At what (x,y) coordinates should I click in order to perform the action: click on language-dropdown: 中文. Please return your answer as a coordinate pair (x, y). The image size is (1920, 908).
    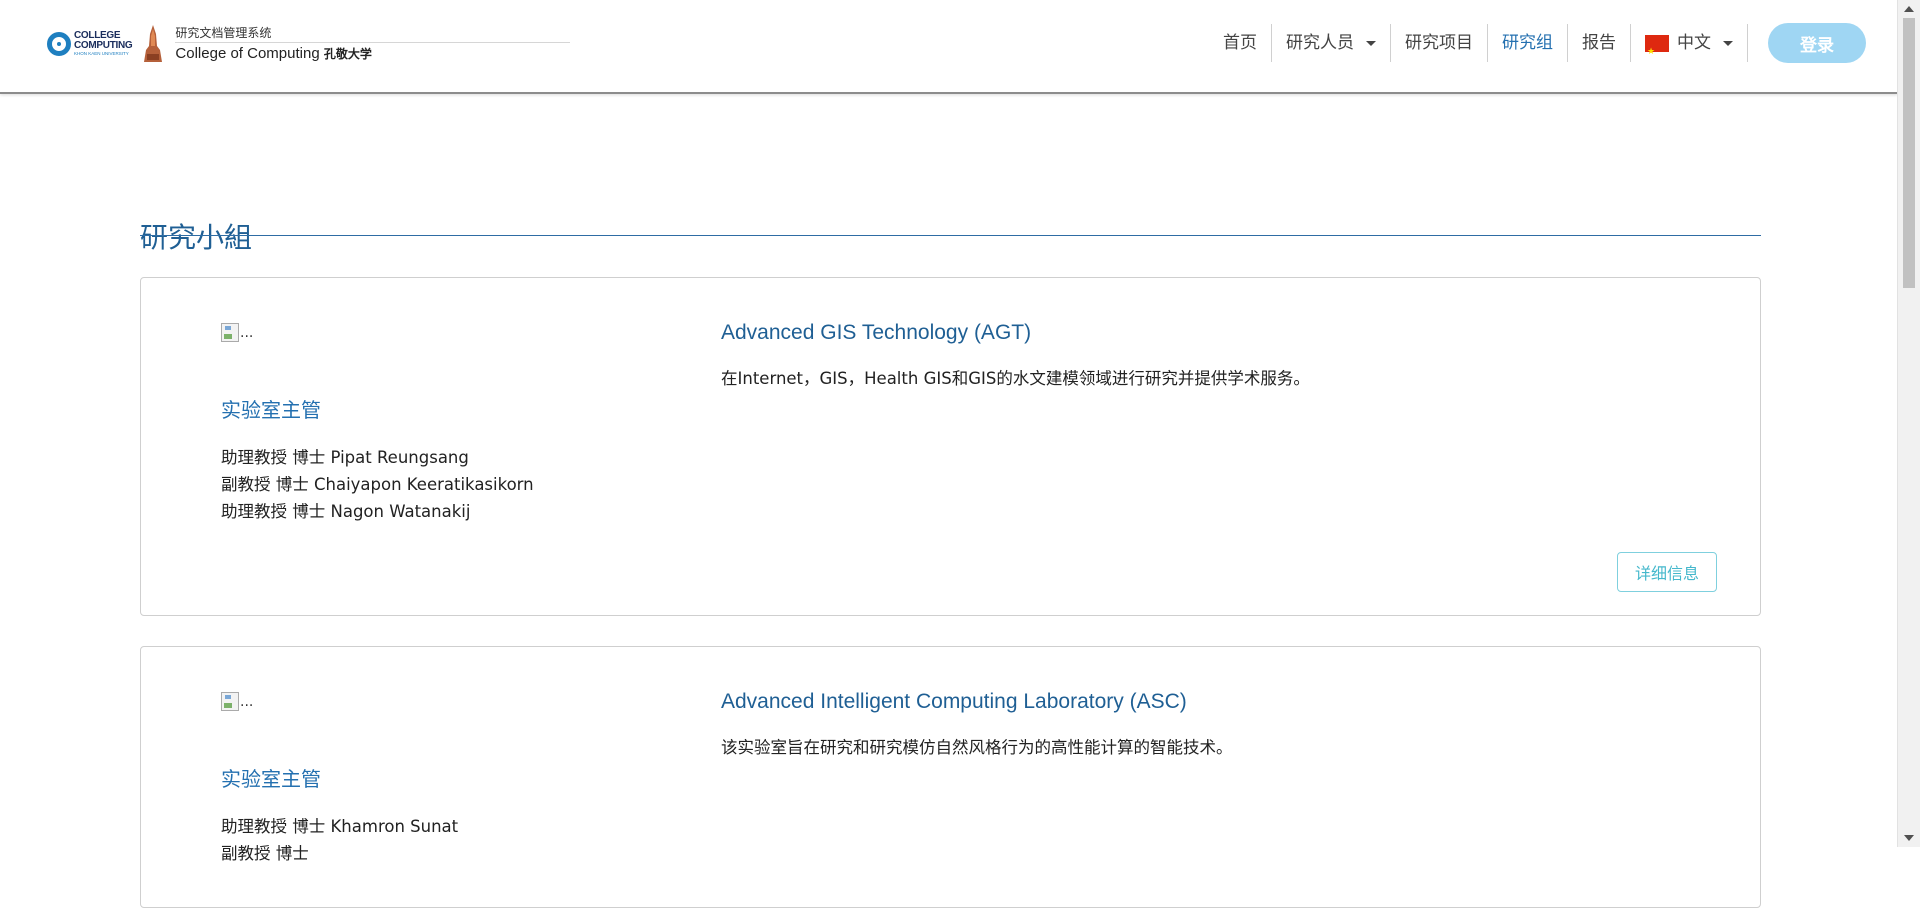
    Looking at the image, I should click on (1689, 47).